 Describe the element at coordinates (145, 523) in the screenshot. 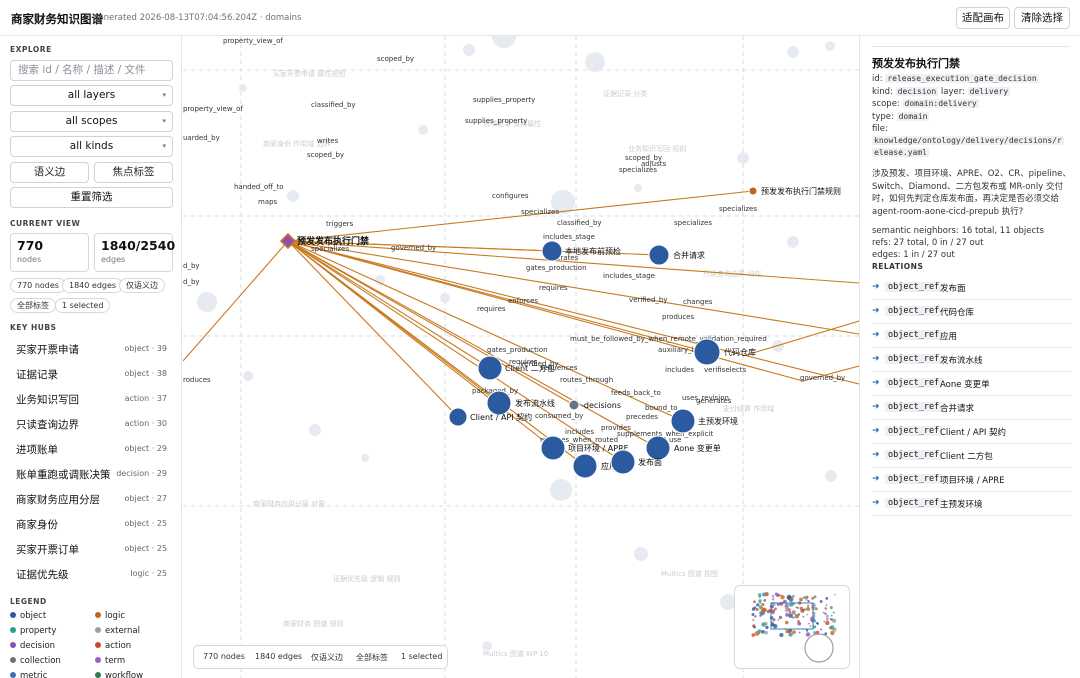

I see `hub-meta: object · 25` at that location.